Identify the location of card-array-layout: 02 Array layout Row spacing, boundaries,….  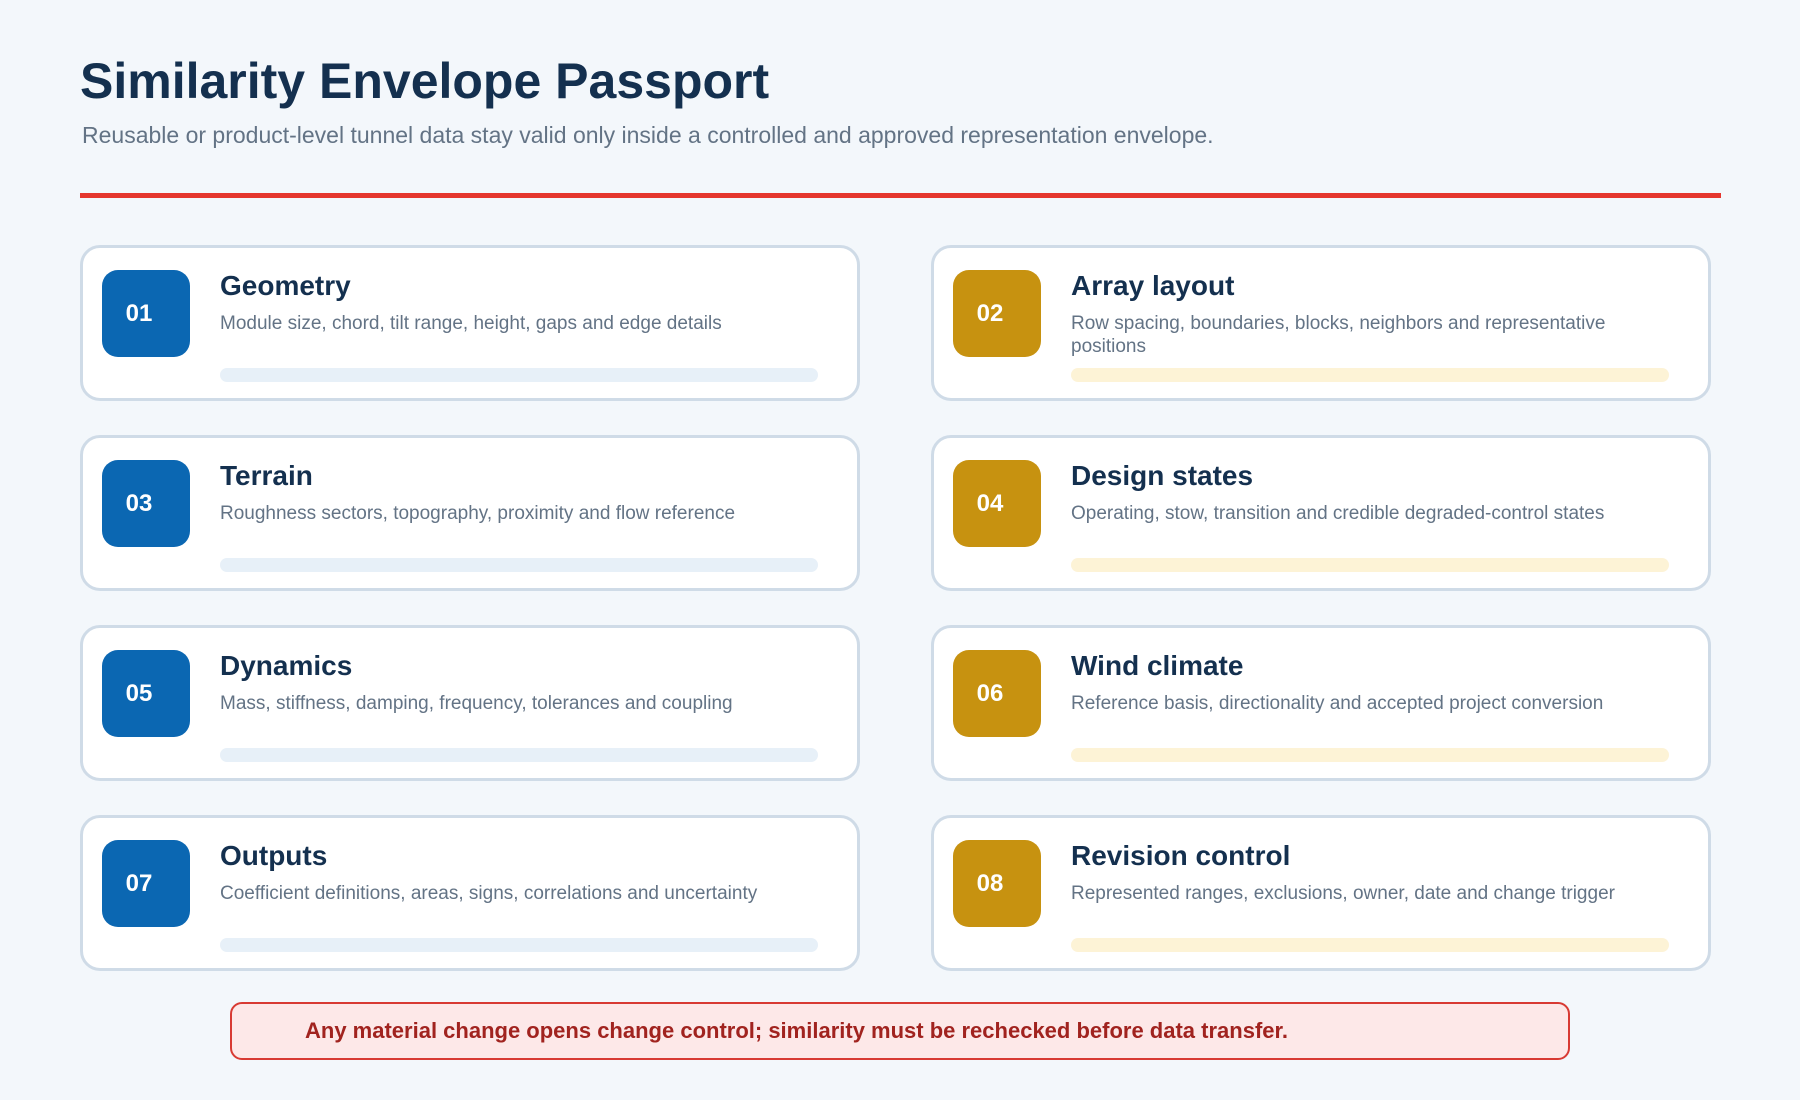
(1321, 323).